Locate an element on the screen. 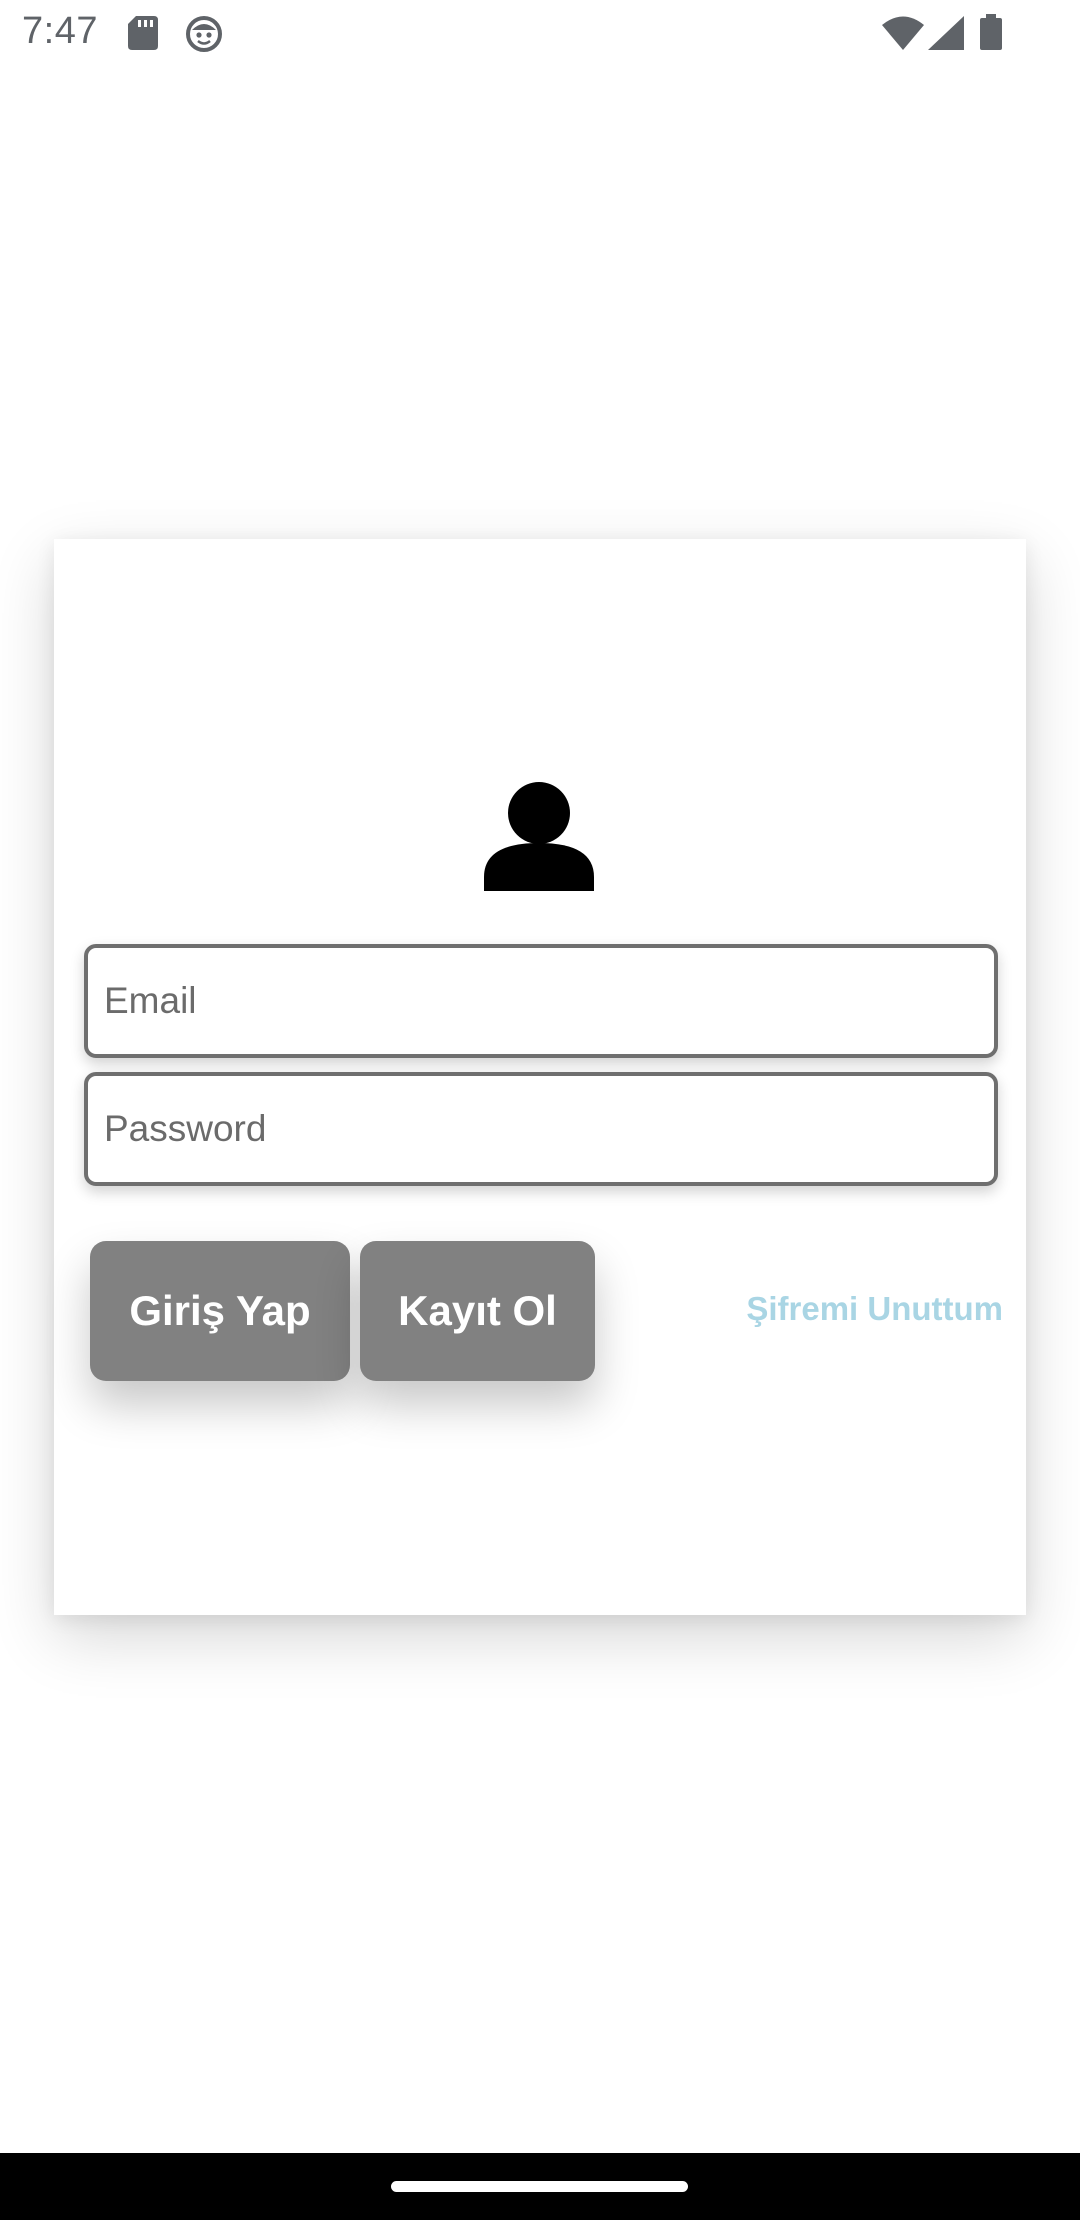 The image size is (1080, 2220). email-input is located at coordinates (541, 1001).